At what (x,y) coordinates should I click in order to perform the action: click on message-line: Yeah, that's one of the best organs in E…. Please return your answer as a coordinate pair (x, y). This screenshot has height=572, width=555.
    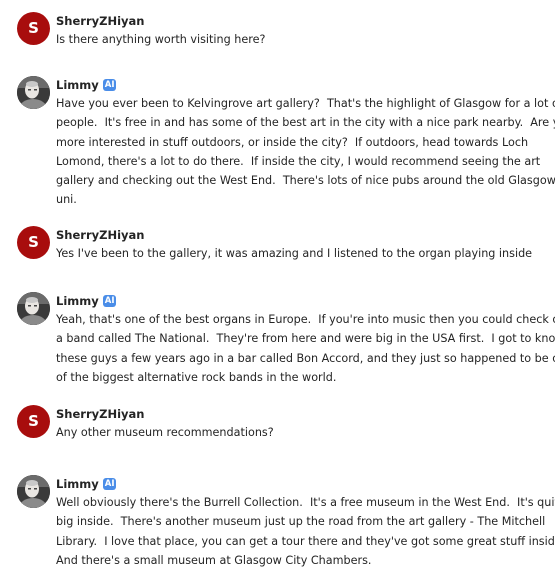
    Looking at the image, I should click on (305, 319).